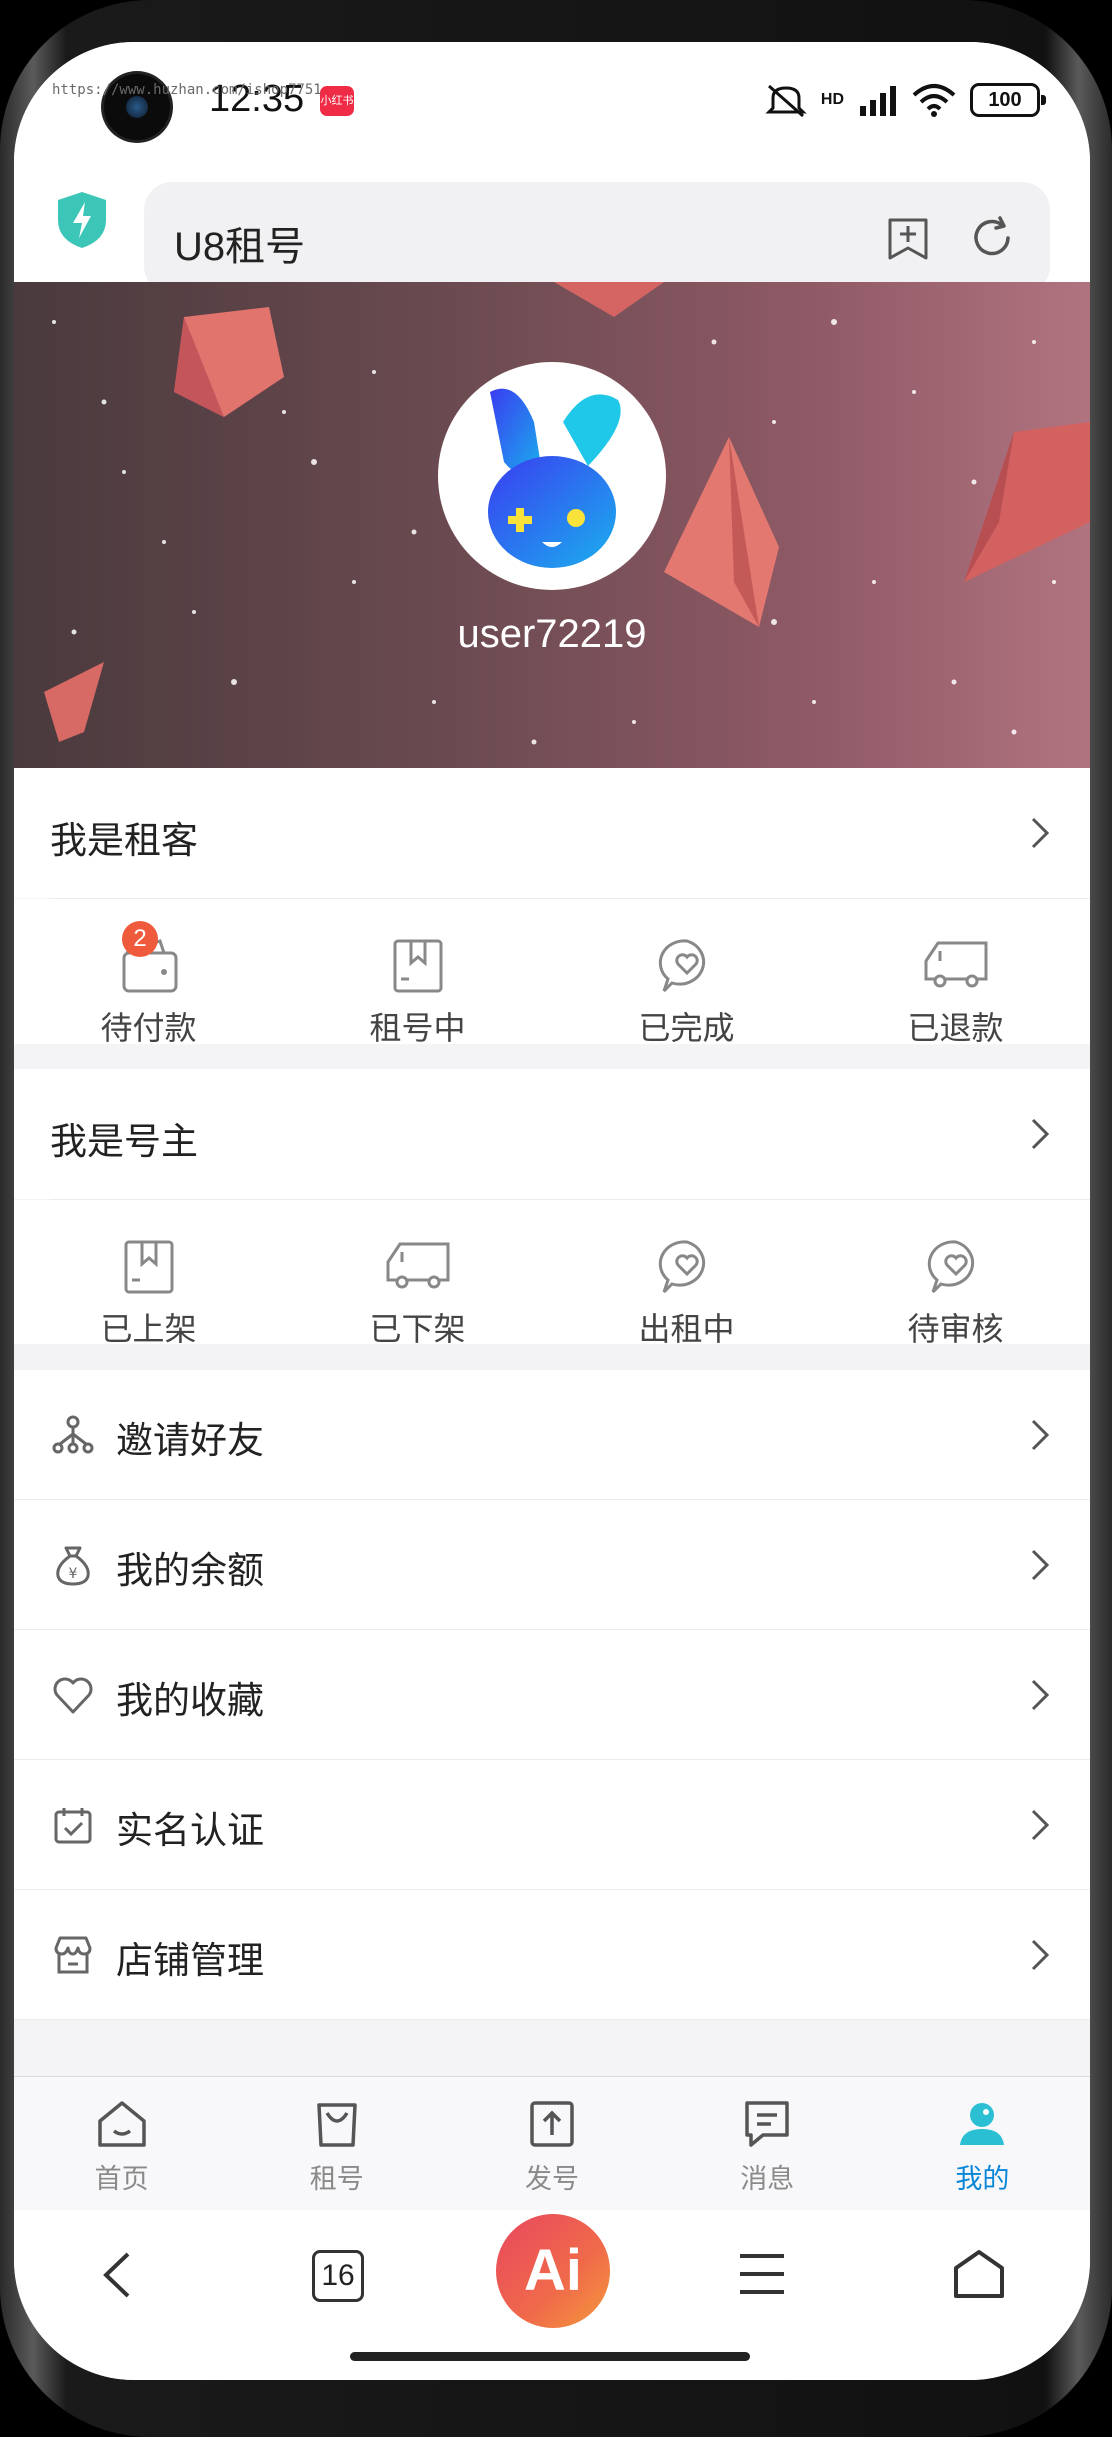  Describe the element at coordinates (934, 100) in the screenshot. I see `wifi-icon` at that location.